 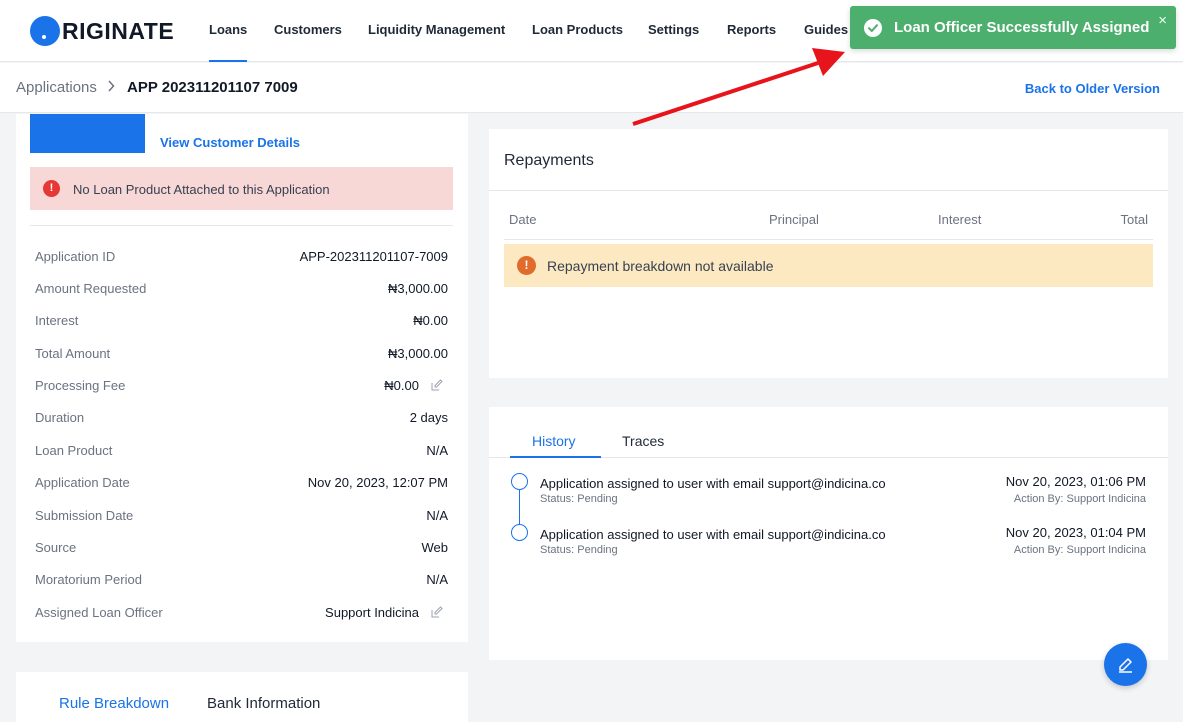 I want to click on logo: RIGINATE, so click(x=102, y=31).